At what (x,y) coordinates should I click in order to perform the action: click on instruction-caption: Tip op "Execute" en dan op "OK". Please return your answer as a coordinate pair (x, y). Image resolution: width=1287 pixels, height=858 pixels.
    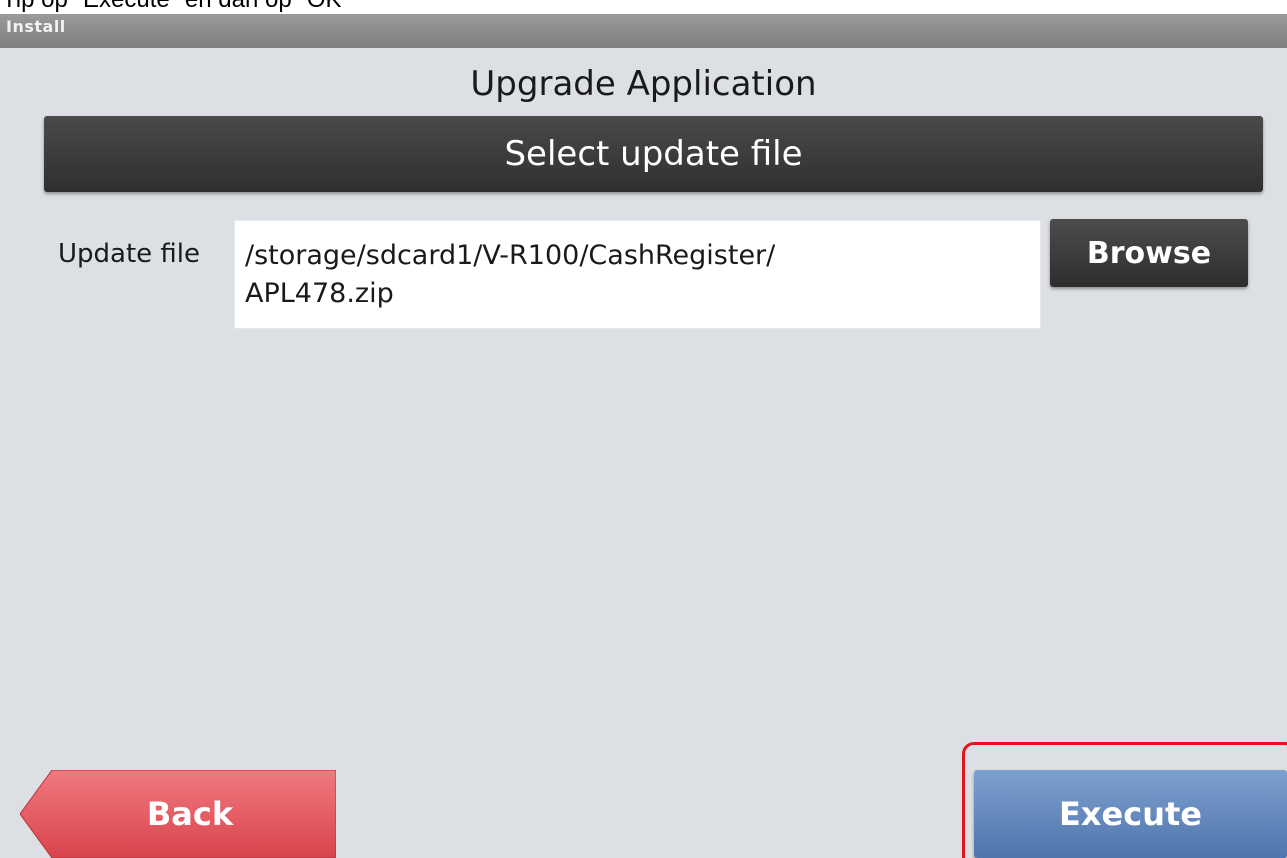
    Looking at the image, I should click on (643, 7).